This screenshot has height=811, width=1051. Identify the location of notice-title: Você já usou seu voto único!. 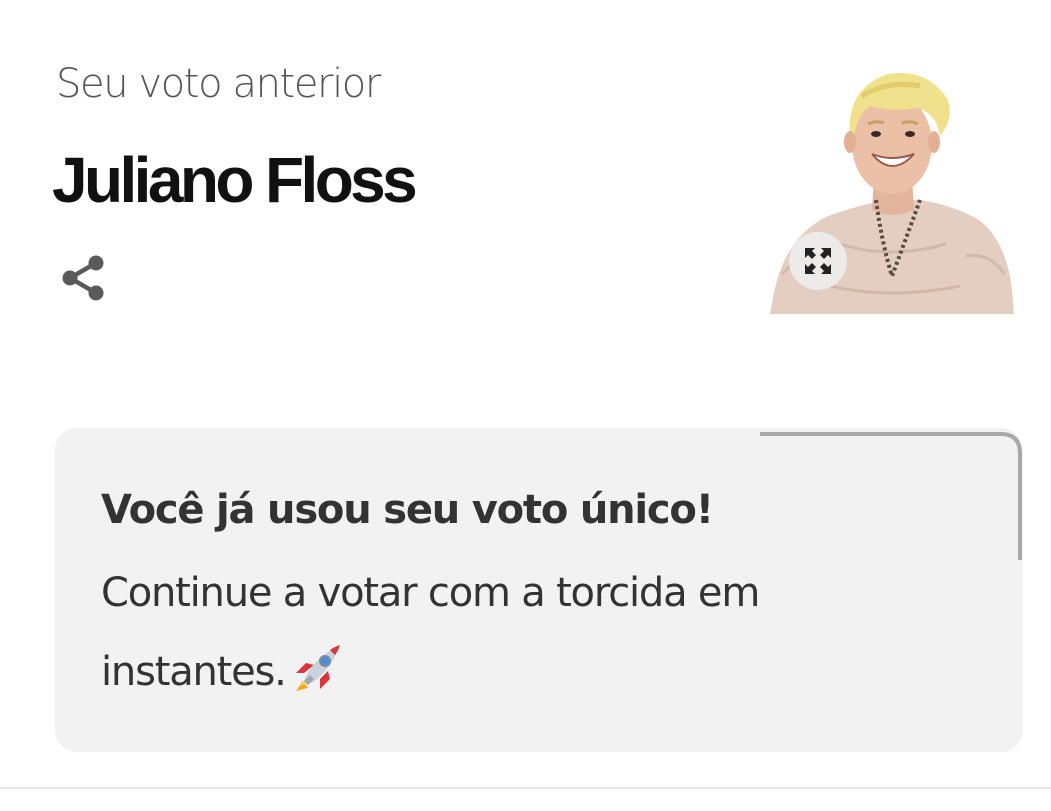
(407, 510).